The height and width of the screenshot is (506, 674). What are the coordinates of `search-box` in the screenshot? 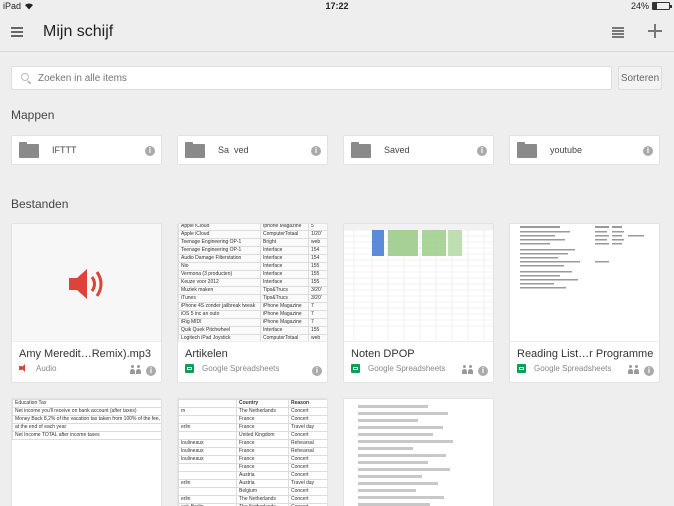 It's located at (311, 78).